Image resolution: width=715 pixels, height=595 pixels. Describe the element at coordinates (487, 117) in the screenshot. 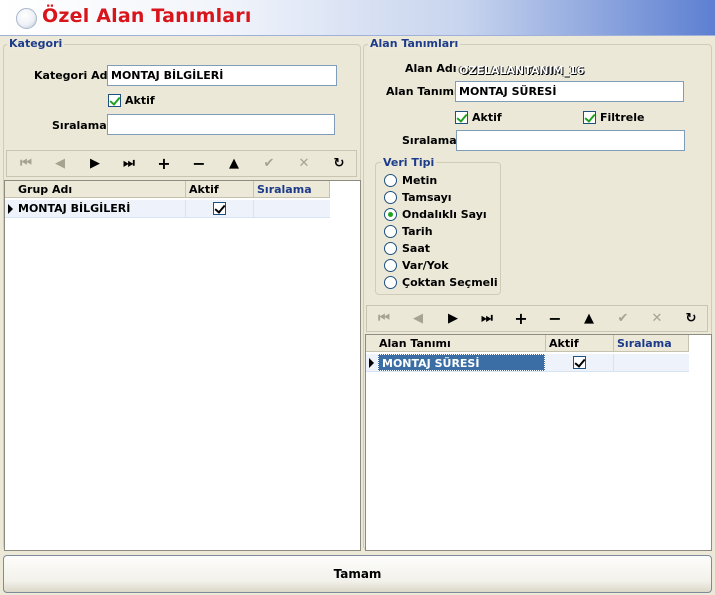

I see `alan-aktif-label: Aktif` at that location.